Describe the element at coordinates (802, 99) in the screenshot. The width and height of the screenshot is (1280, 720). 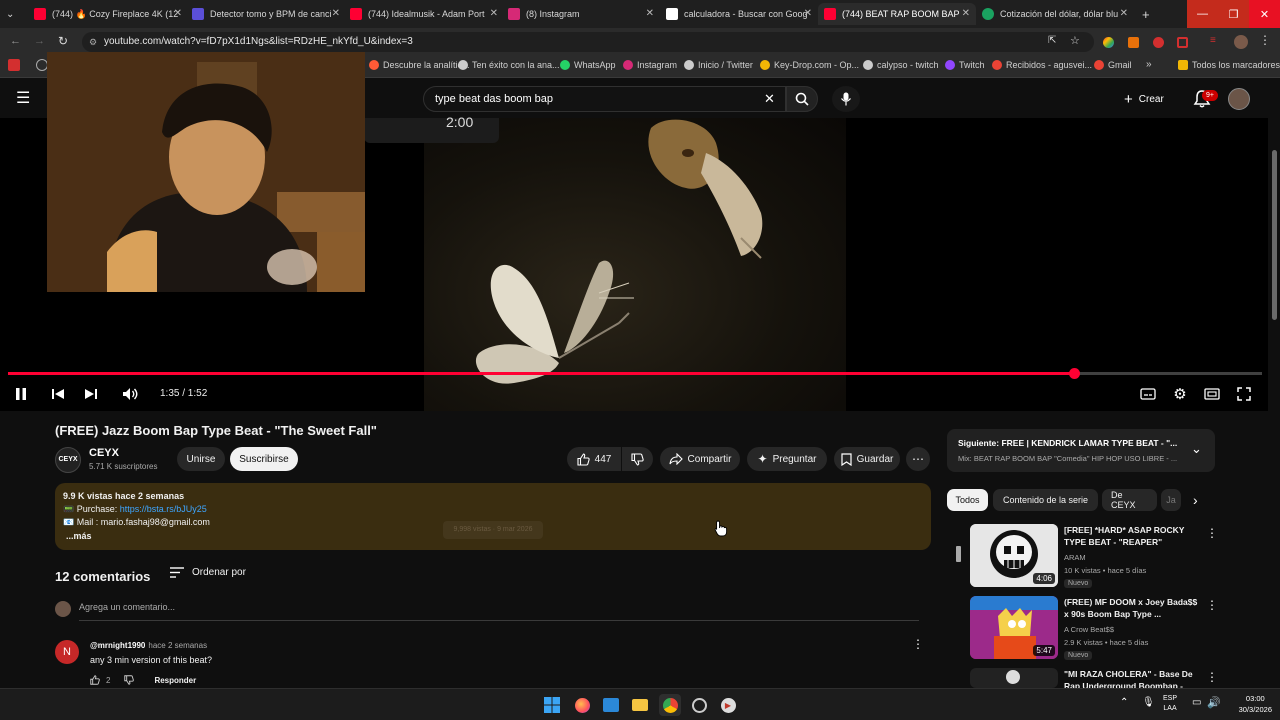
I see `search-button` at that location.